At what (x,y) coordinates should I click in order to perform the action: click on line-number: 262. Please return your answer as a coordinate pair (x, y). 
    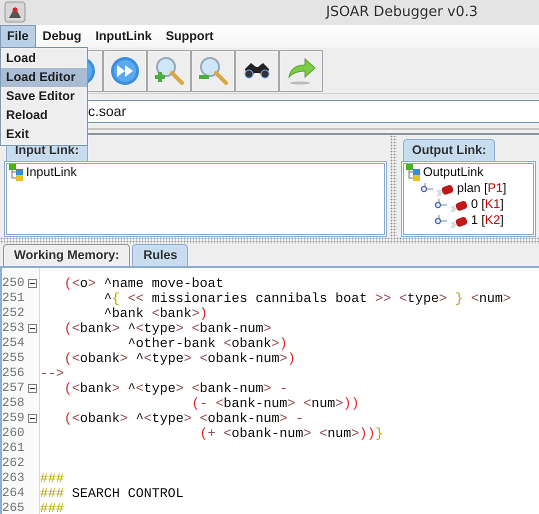
    Looking at the image, I should click on (14, 463).